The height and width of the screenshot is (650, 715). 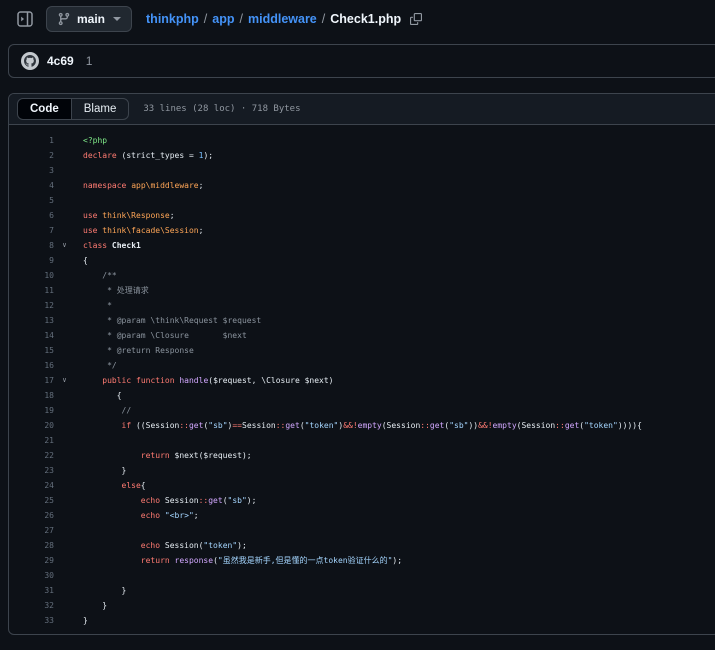 What do you see at coordinates (223, 19) in the screenshot?
I see `breadcrumb-link: app` at bounding box center [223, 19].